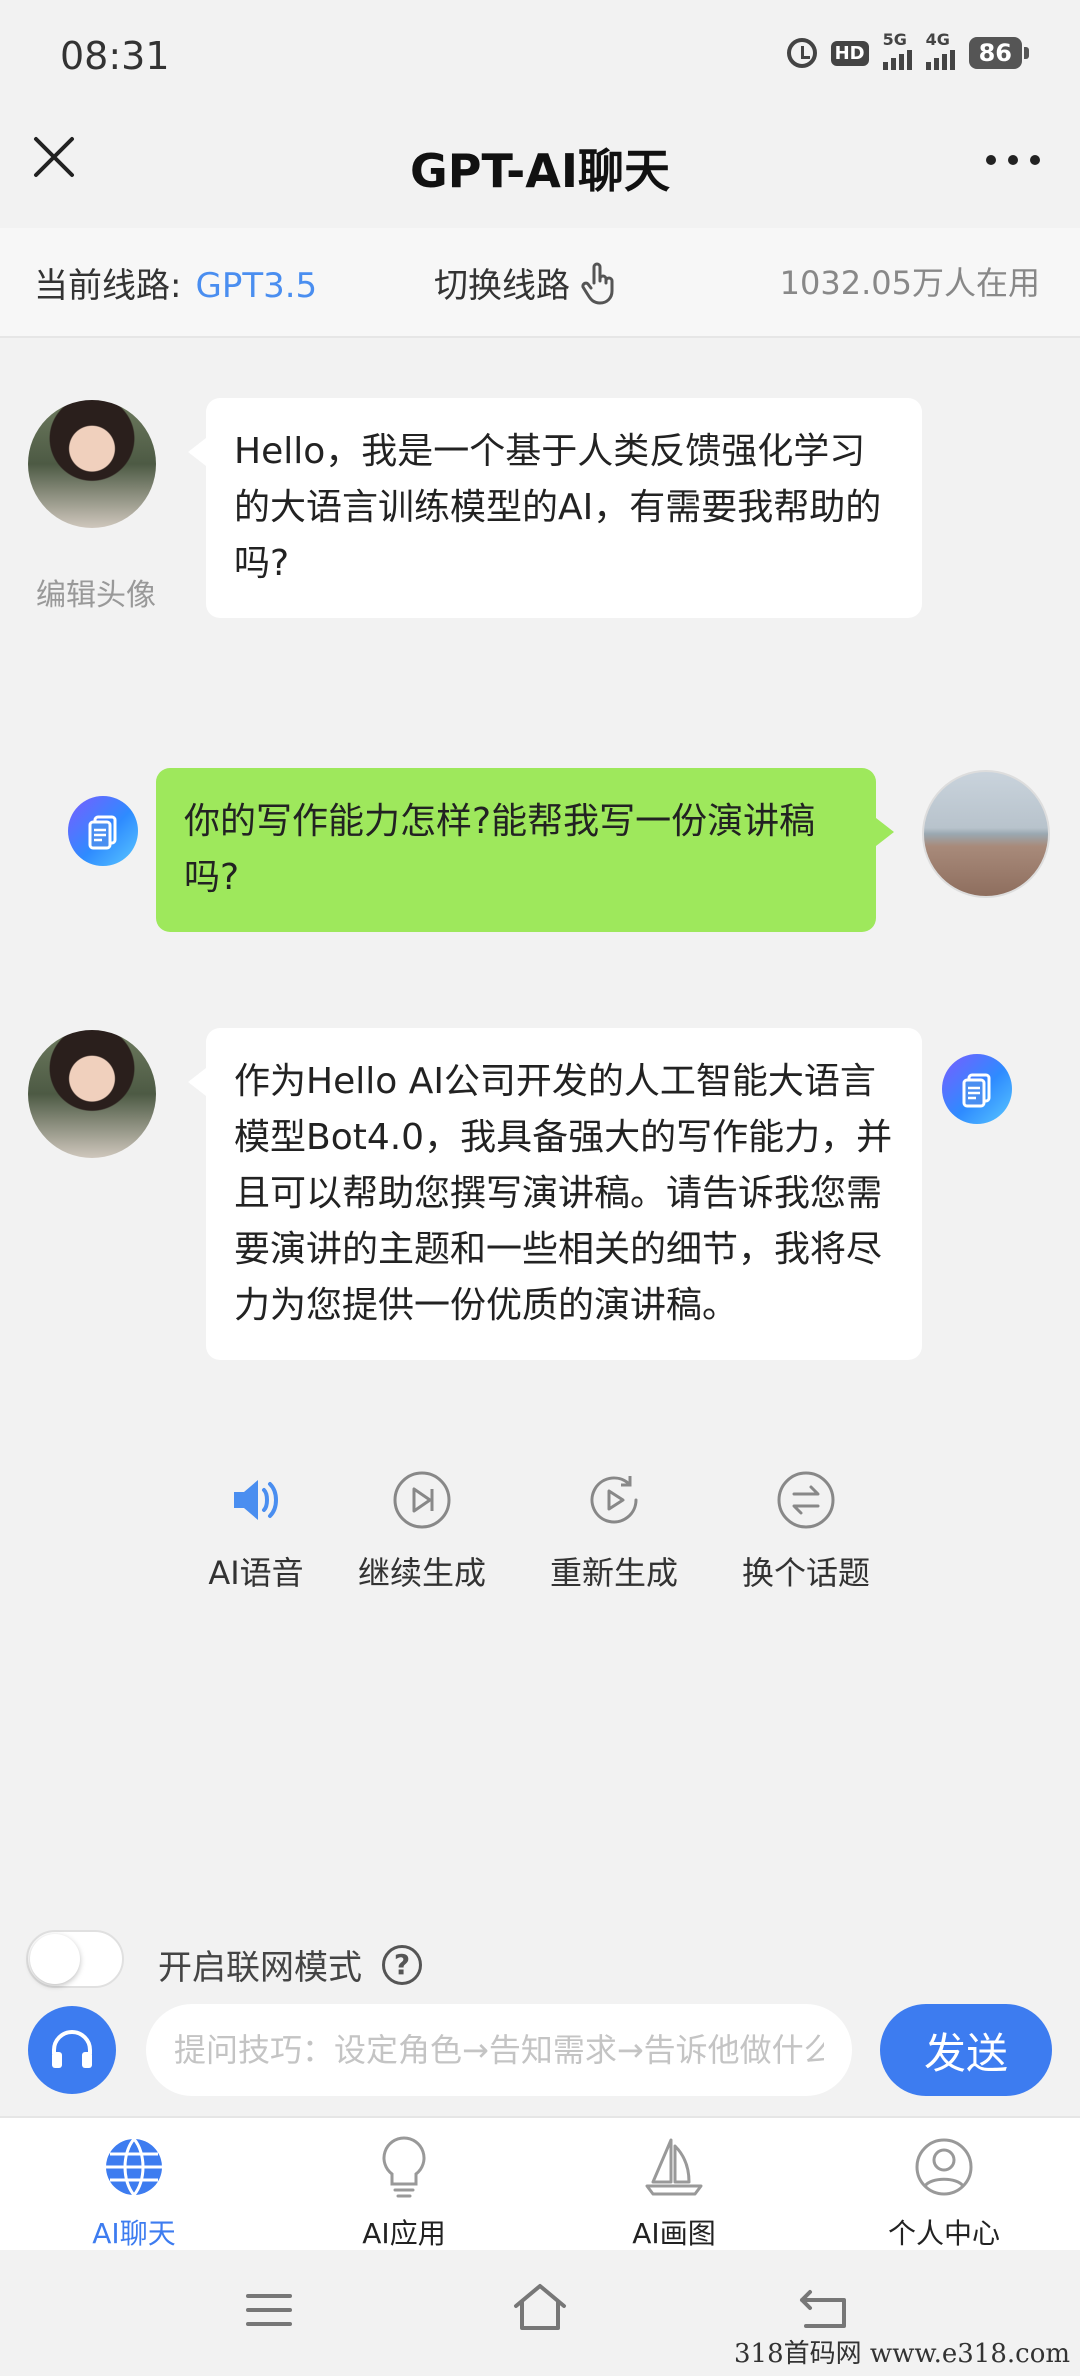 The width and height of the screenshot is (1080, 2376). I want to click on edit-avatar-link: 编辑头像, so click(96, 592).